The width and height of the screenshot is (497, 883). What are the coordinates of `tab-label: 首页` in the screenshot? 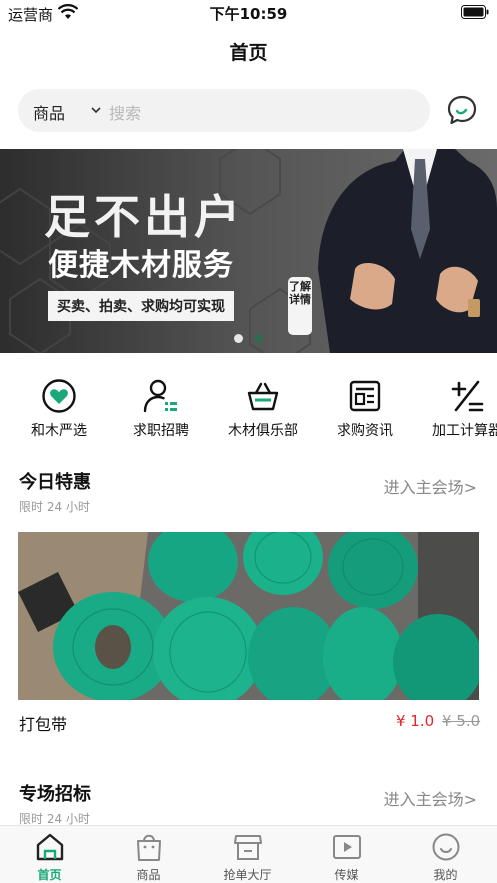 It's located at (49, 875).